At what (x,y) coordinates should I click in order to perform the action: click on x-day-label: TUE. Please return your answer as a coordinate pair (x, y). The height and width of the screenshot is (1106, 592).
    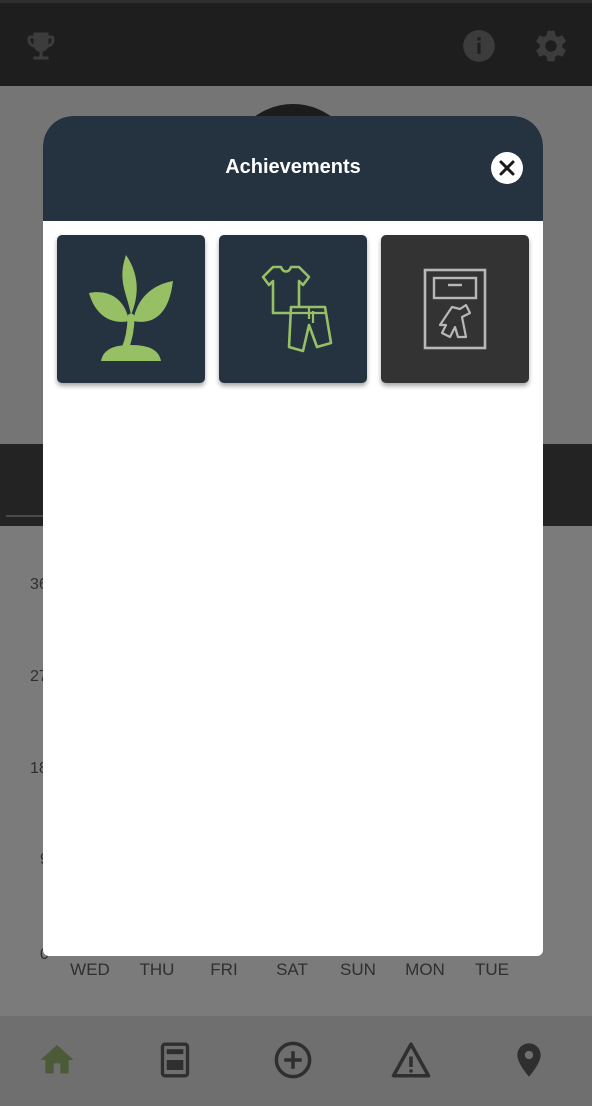
    Looking at the image, I should click on (492, 969).